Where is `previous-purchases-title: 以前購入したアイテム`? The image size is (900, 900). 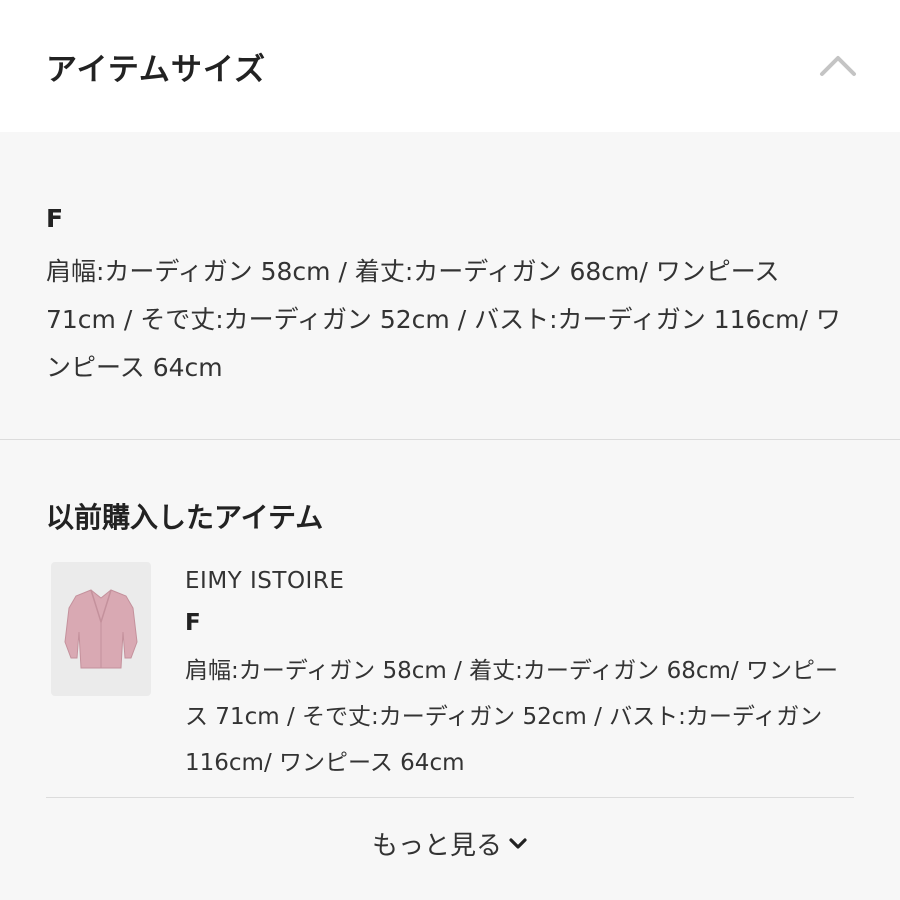
previous-purchases-title: 以前購入したアイテム is located at coordinates (185, 517).